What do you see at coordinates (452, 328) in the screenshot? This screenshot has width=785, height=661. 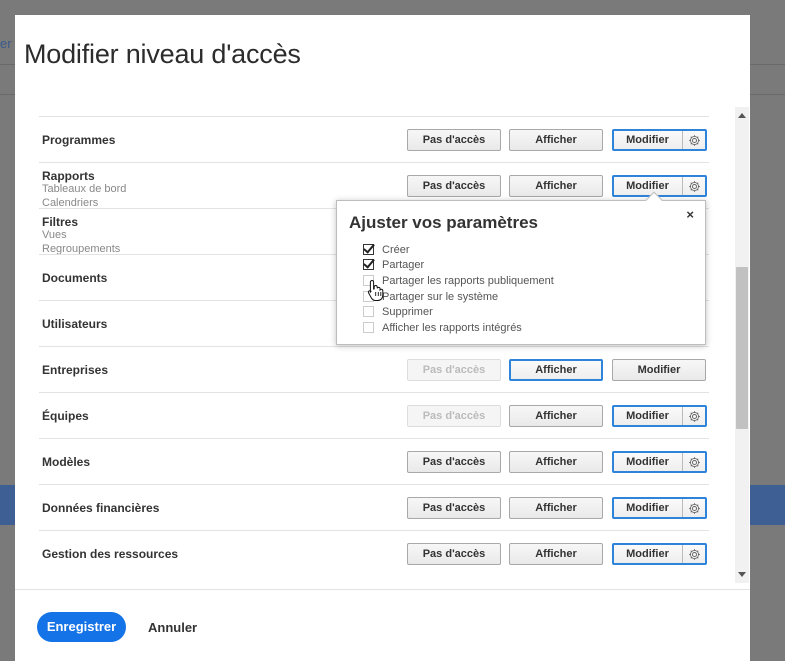 I see `option-label: Afficher les rapports intégrés` at bounding box center [452, 328].